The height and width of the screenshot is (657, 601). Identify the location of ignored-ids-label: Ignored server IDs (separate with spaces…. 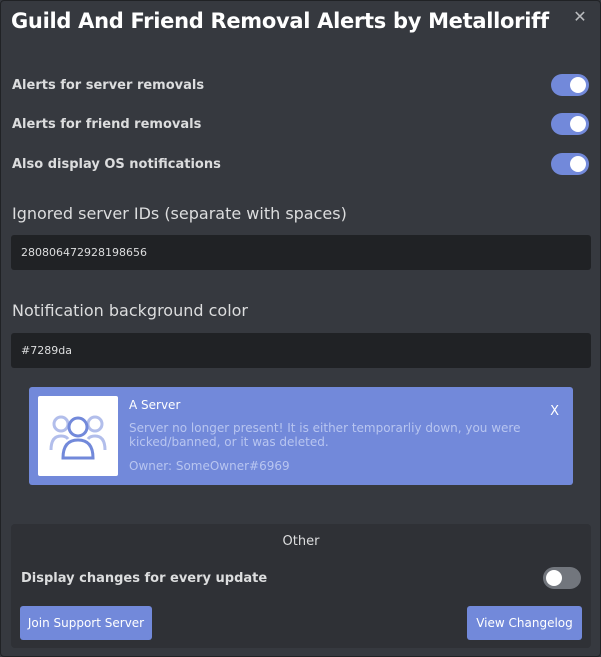
(179, 213).